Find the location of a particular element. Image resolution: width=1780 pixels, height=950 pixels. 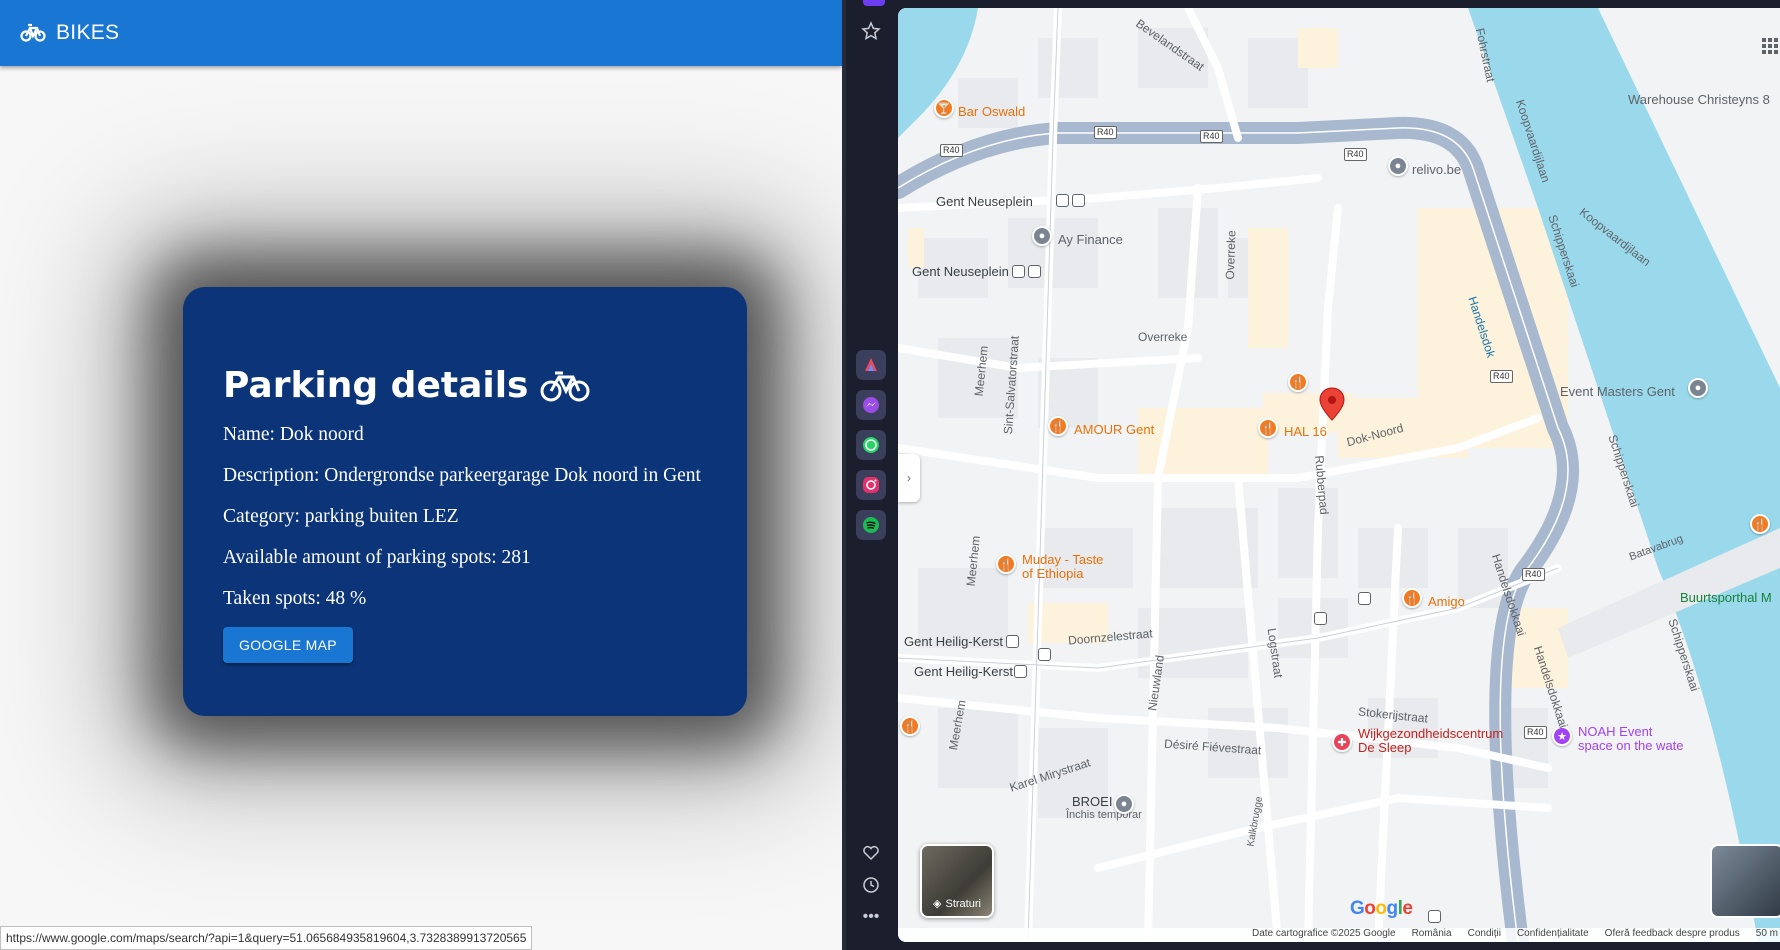

parking-category: Category: parking buiten LEZ is located at coordinates (341, 516).